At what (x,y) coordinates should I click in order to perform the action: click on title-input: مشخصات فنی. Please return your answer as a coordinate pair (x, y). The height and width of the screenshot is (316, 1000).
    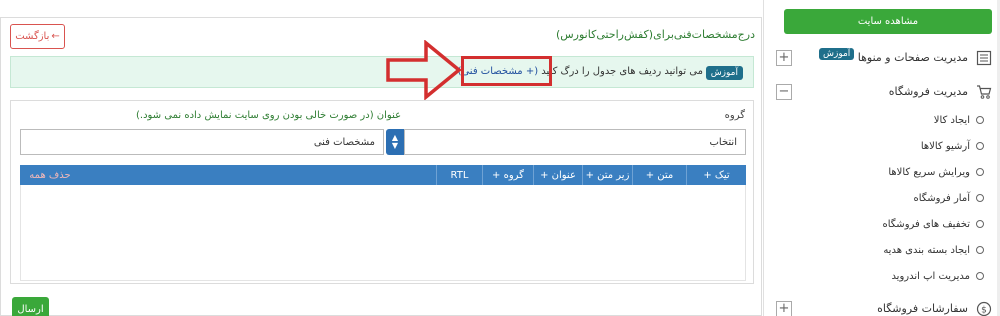
    Looking at the image, I should click on (202, 142).